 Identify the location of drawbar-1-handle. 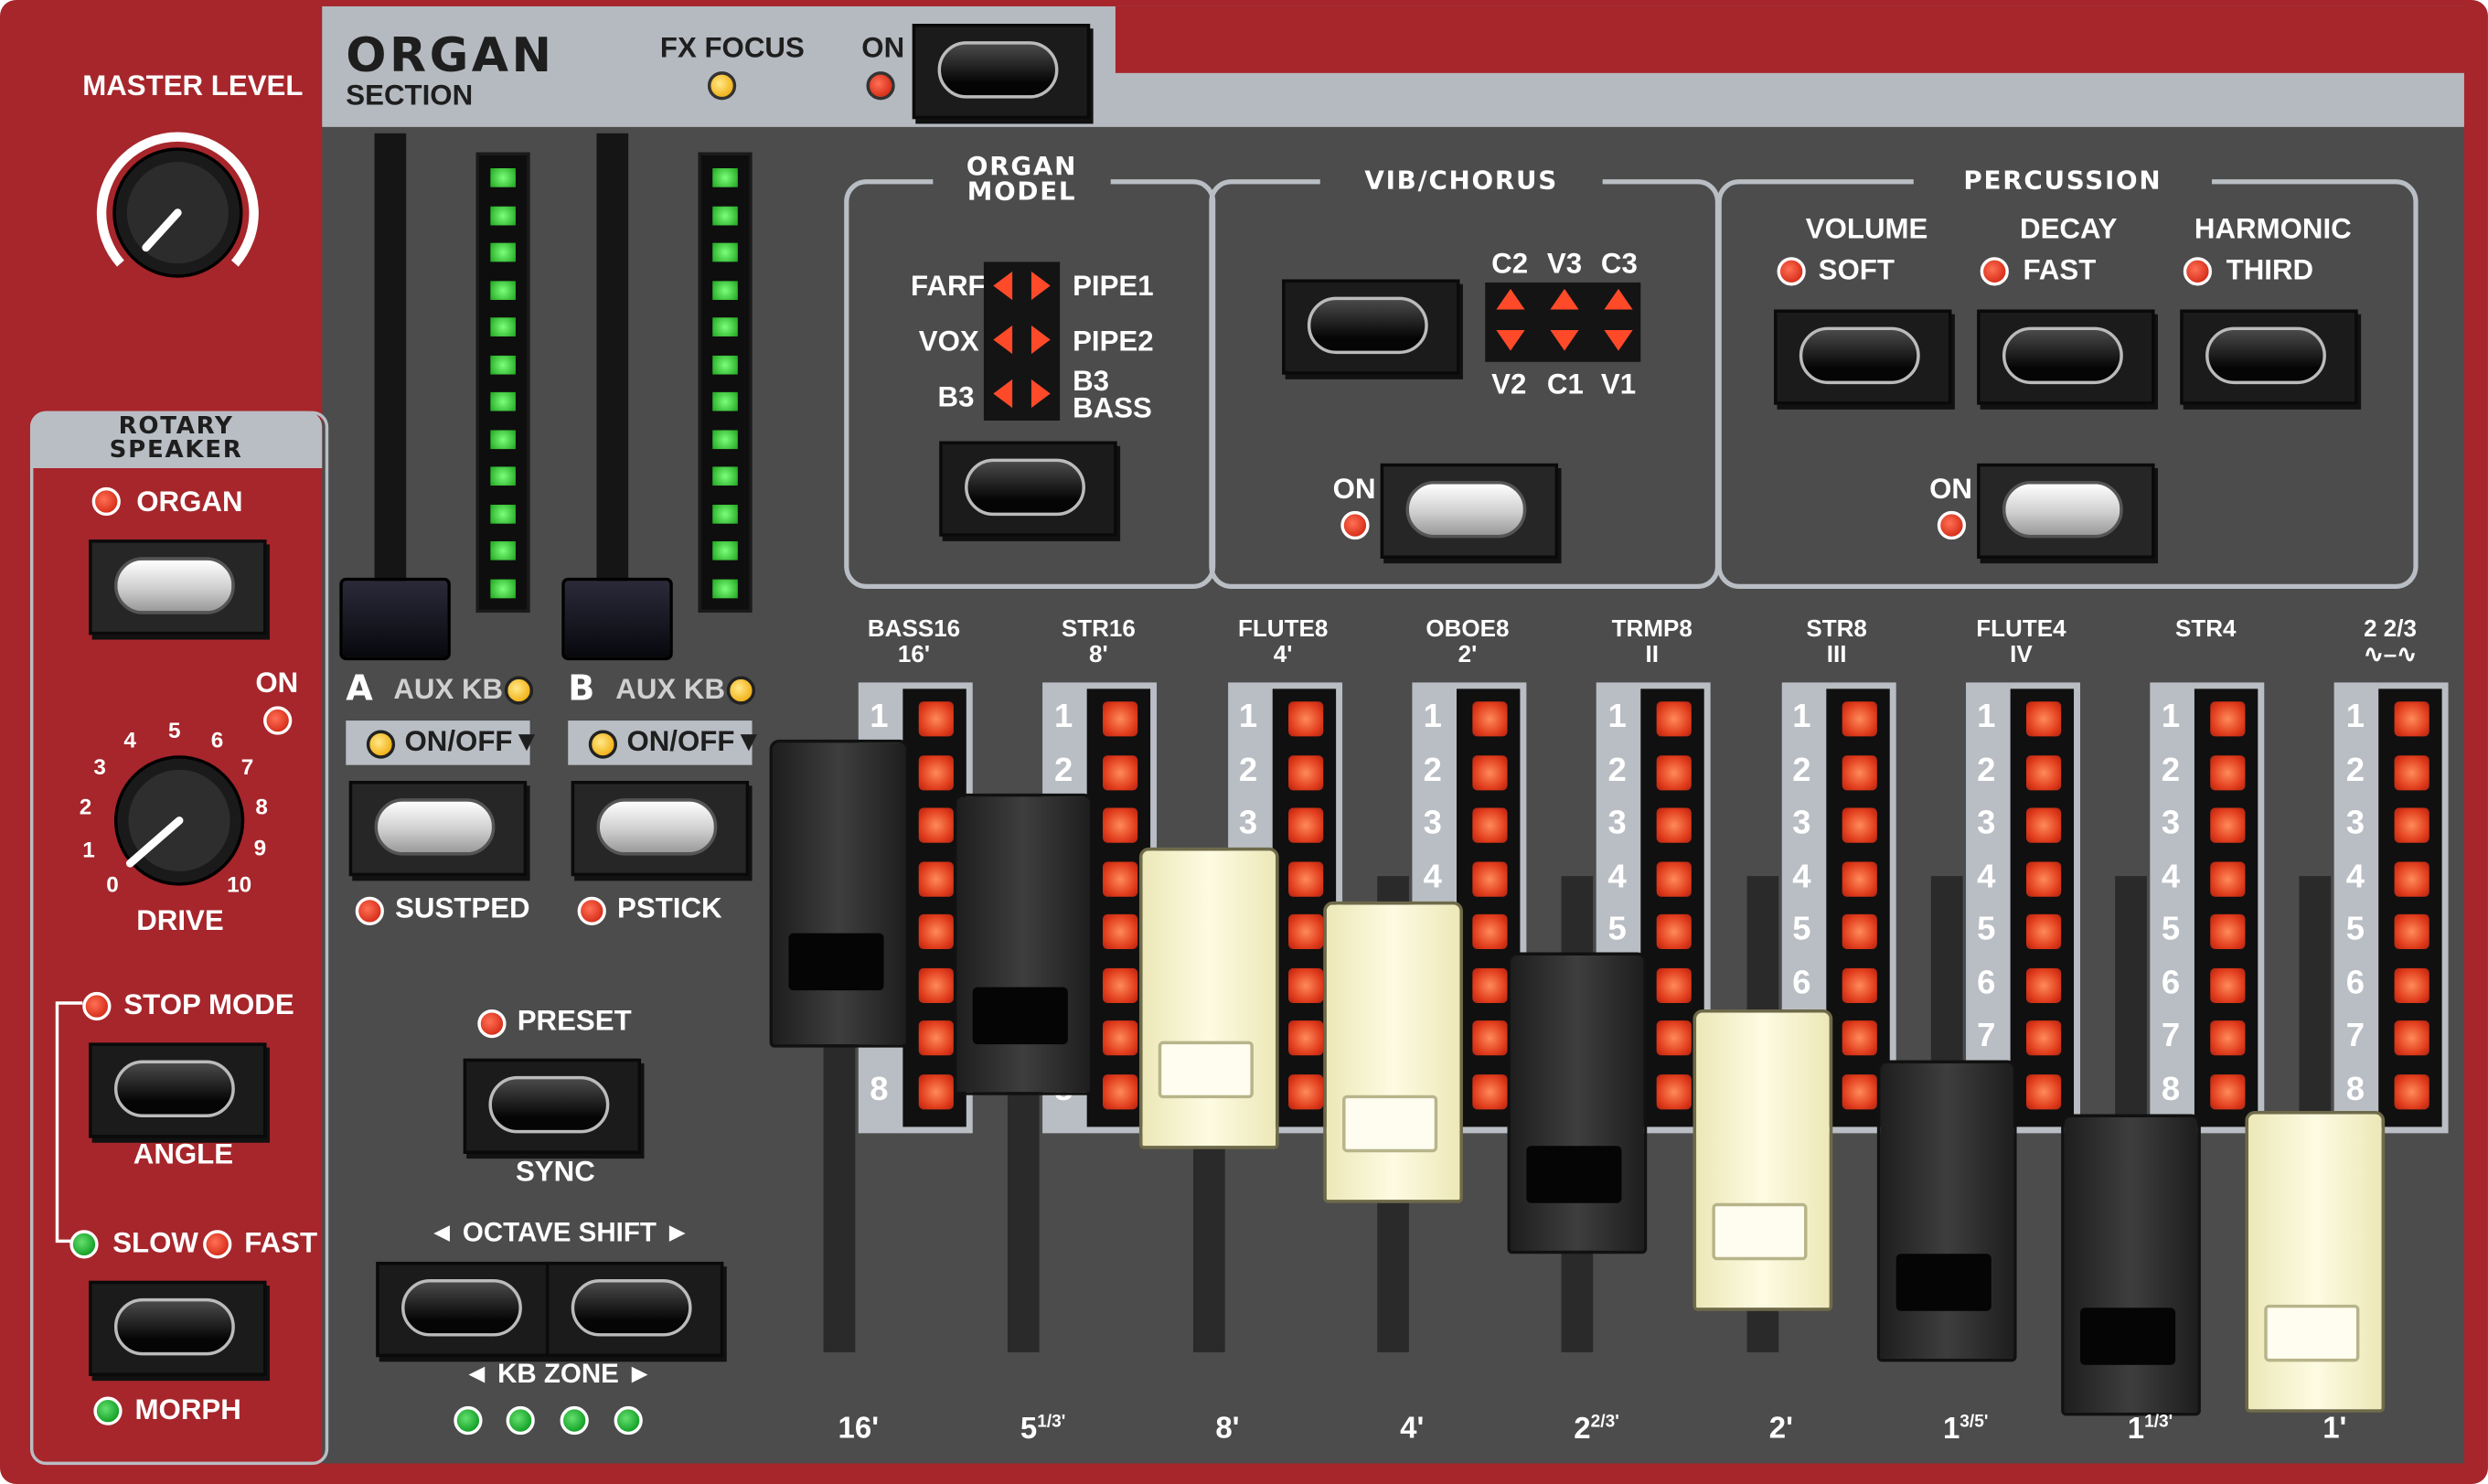
(840, 893).